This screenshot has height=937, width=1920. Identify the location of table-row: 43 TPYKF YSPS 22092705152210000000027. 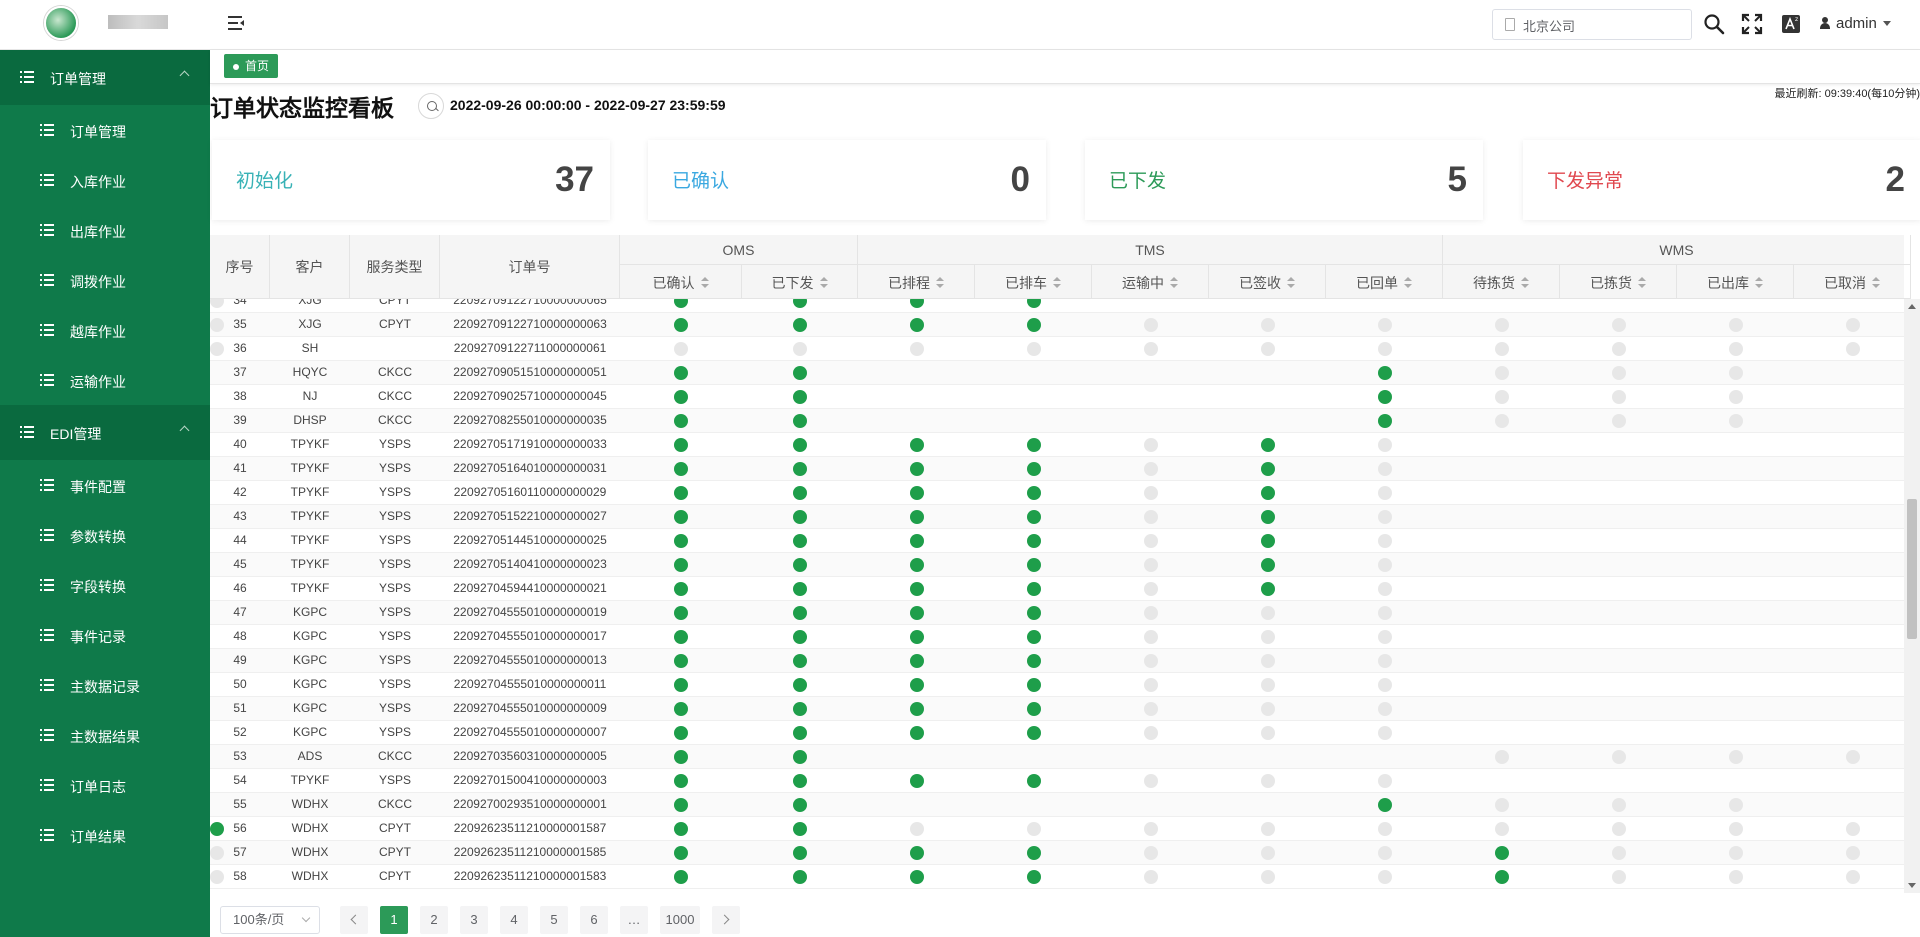
(1057, 517).